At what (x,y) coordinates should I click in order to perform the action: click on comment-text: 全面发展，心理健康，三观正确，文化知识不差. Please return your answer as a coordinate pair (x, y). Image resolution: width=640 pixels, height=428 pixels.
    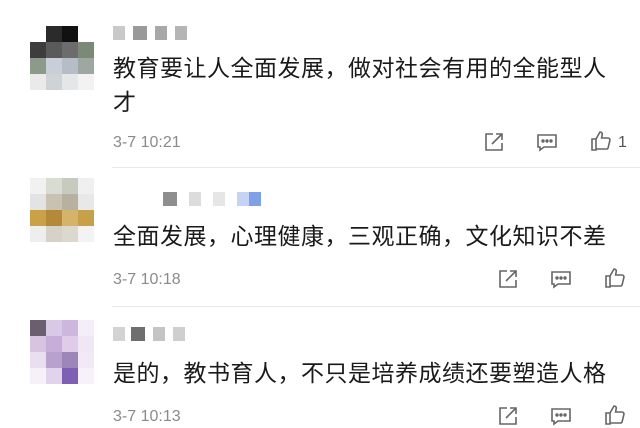
    Looking at the image, I should click on (360, 237).